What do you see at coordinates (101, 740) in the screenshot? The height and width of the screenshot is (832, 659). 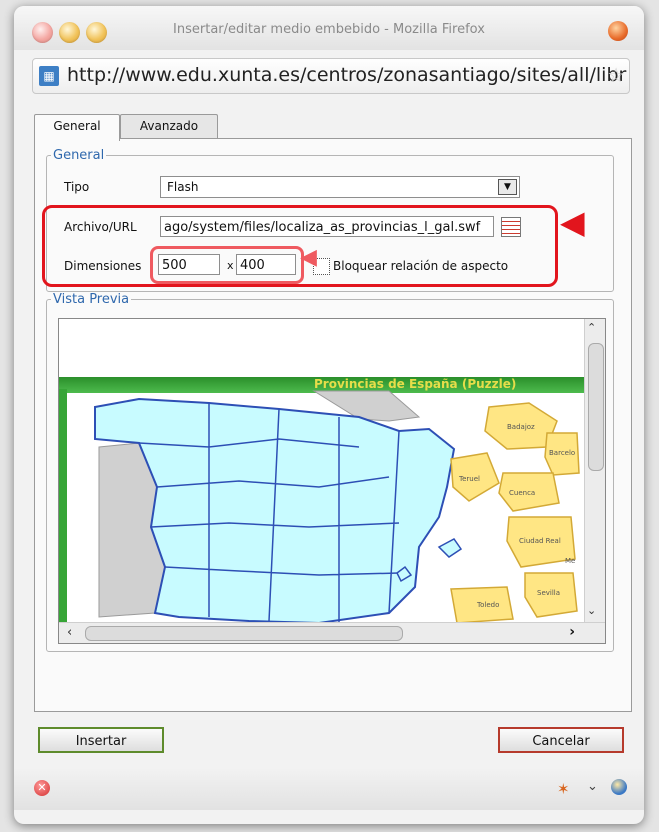 I see `insert-button: Insertar` at bounding box center [101, 740].